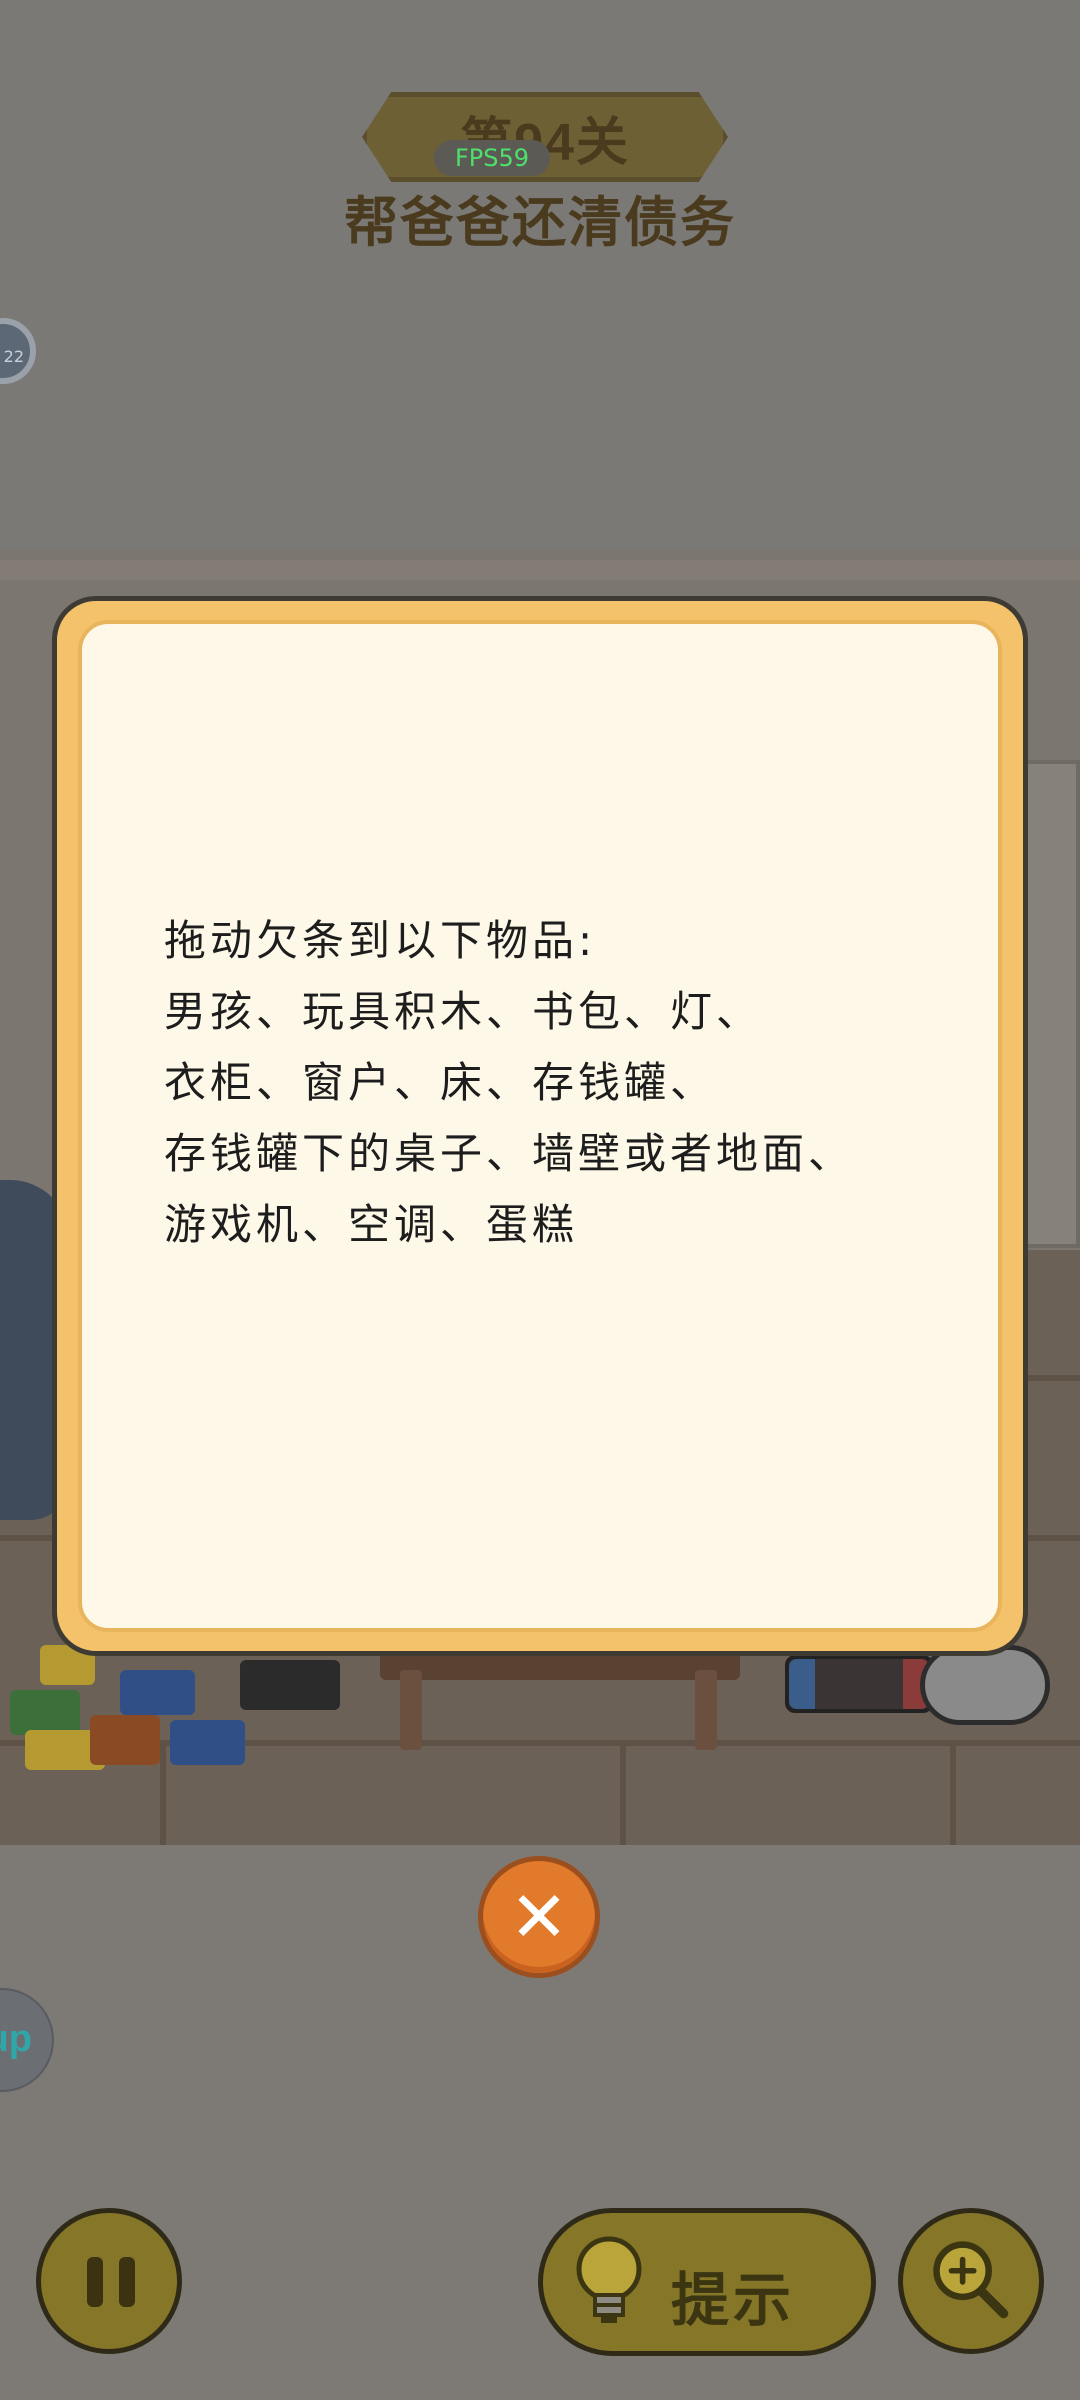 The image size is (1080, 2400). Describe the element at coordinates (371, 1224) in the screenshot. I see `instruction-line: 游戏机、空调、蛋糕` at that location.